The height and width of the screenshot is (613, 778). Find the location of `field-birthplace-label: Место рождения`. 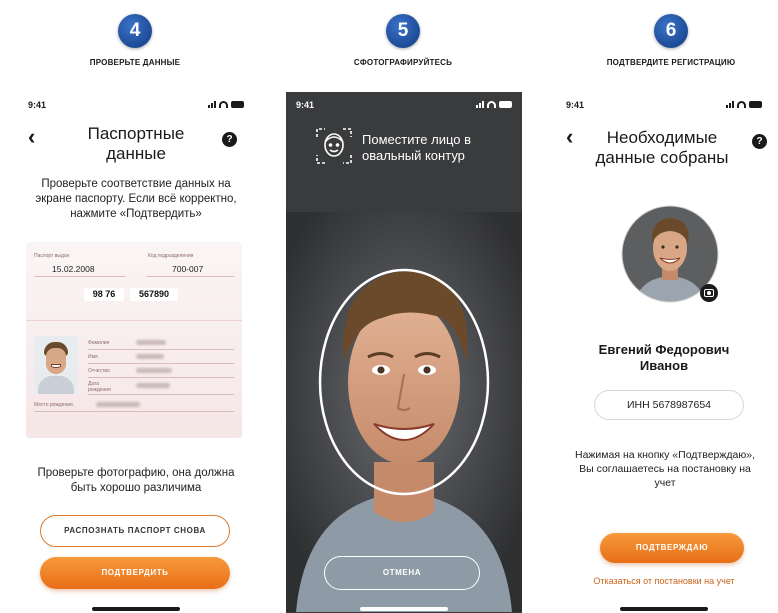

field-birthplace-label: Место рождения is located at coordinates (53, 405).